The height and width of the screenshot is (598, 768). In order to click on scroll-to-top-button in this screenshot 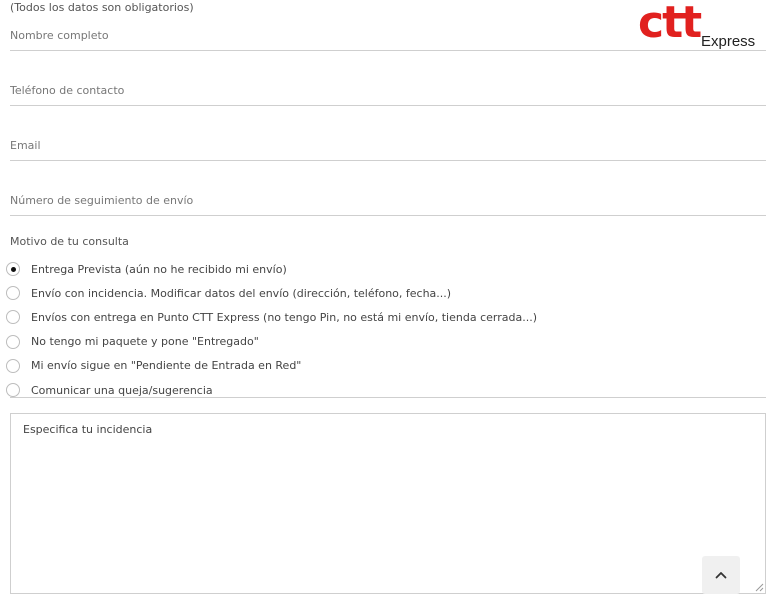, I will do `click(721, 575)`.